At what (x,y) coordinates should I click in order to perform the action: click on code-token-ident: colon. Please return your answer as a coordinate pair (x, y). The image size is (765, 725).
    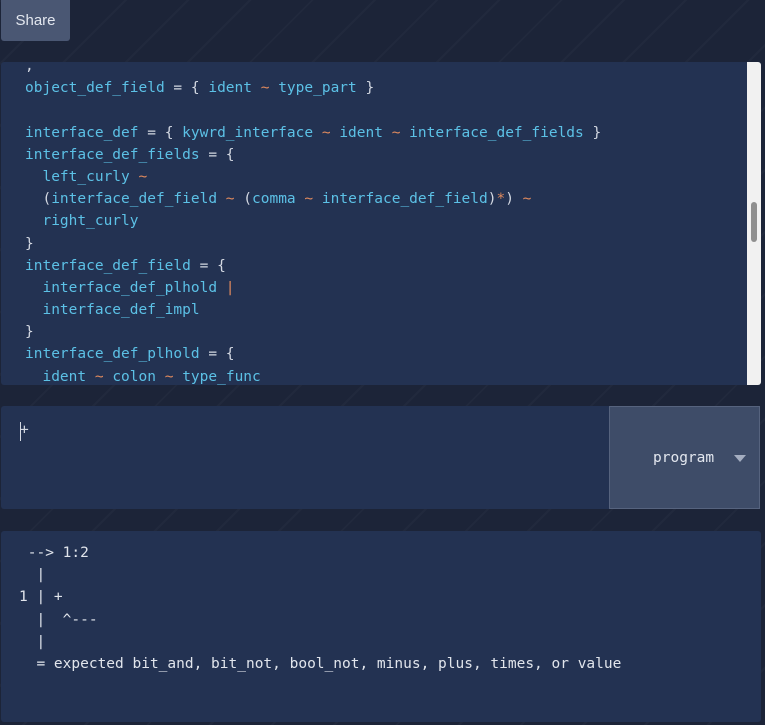
    Looking at the image, I should click on (134, 376).